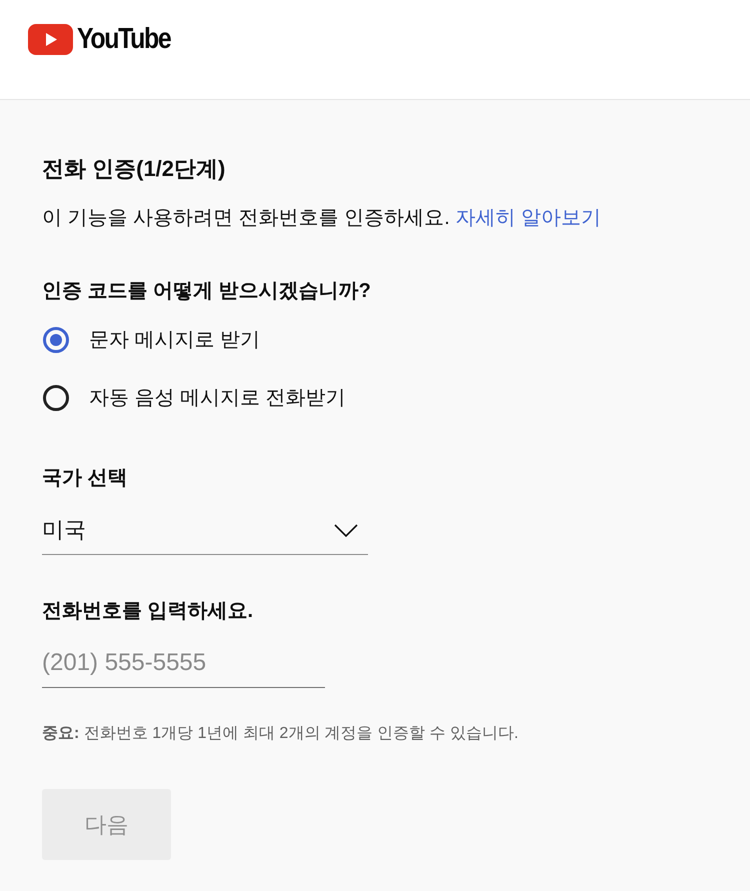  I want to click on option-label: 문자 메시지로 받기, so click(174, 340).